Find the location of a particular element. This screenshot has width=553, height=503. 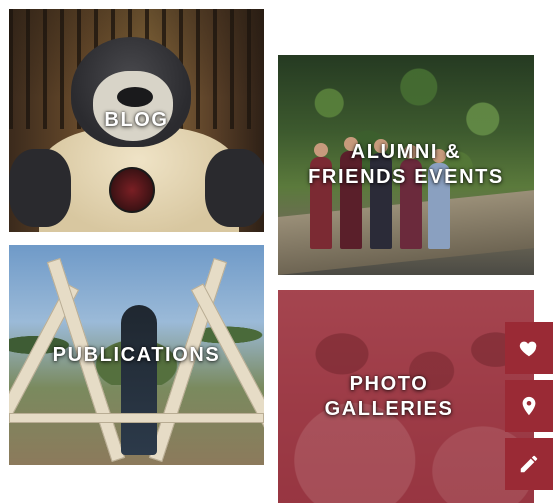

tile-blog-label: BLOG is located at coordinates (136, 120).